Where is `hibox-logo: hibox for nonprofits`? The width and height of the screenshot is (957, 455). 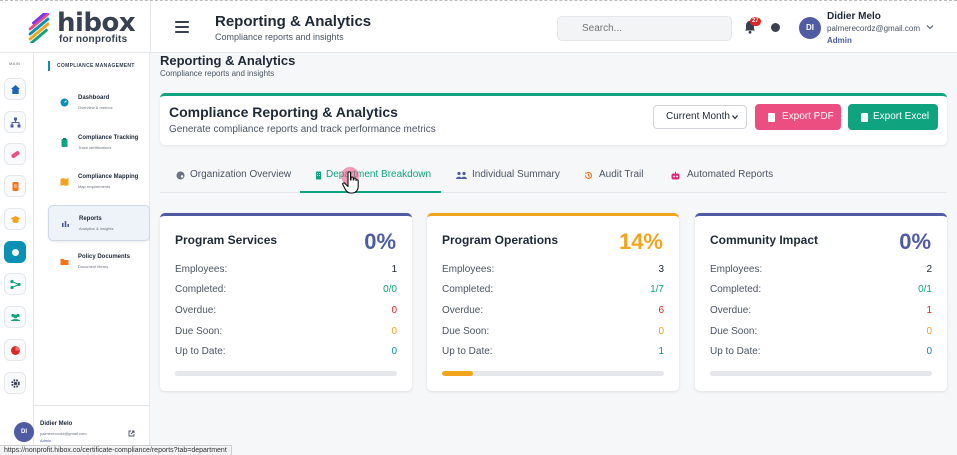
hibox-logo: hibox for nonprofits is located at coordinates (80, 26).